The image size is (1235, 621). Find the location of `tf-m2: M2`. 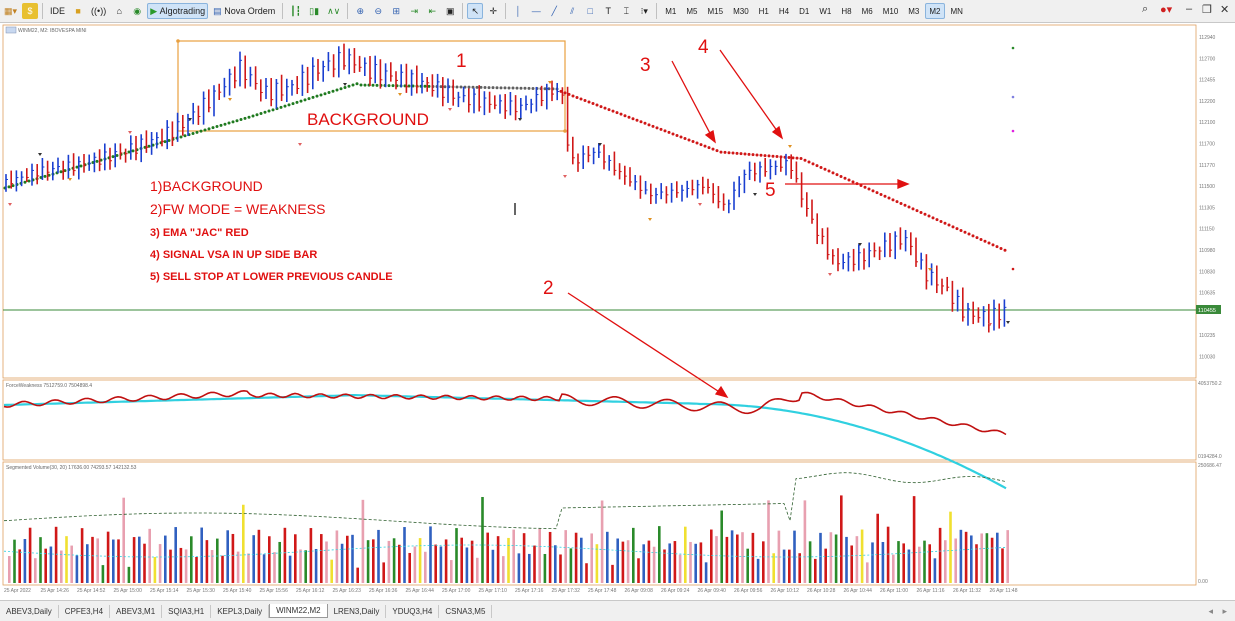

tf-m2: M2 is located at coordinates (935, 11).